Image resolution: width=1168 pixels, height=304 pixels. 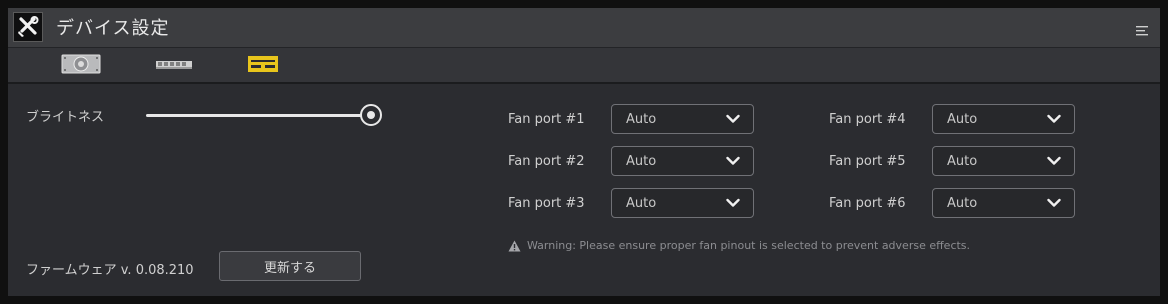 What do you see at coordinates (641, 119) in the screenshot?
I see `fan-port-1-value: Auto` at bounding box center [641, 119].